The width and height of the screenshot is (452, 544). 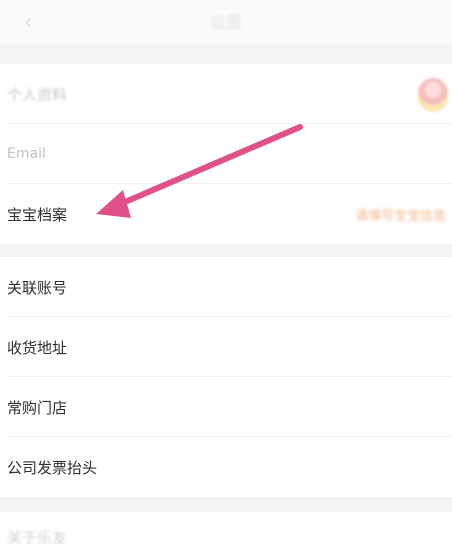 I want to click on baby-profile-label: 宝宝档案, so click(x=37, y=214).